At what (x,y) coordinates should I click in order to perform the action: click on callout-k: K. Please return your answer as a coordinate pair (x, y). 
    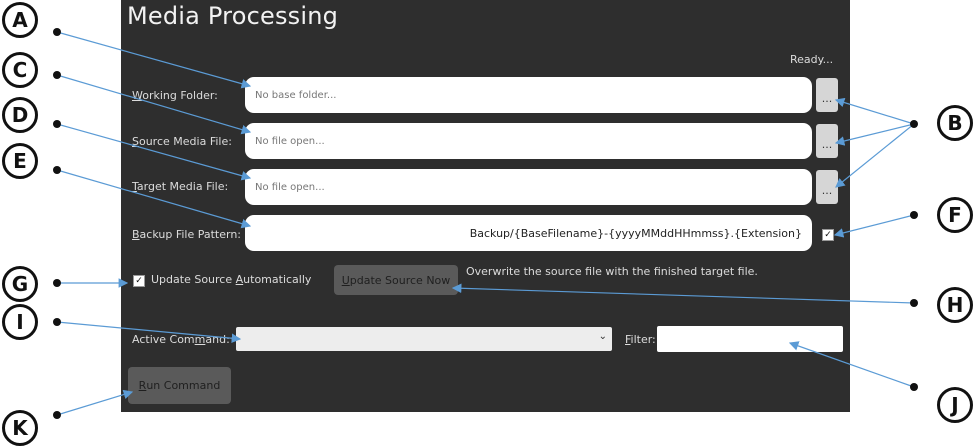
    Looking at the image, I should click on (20, 428).